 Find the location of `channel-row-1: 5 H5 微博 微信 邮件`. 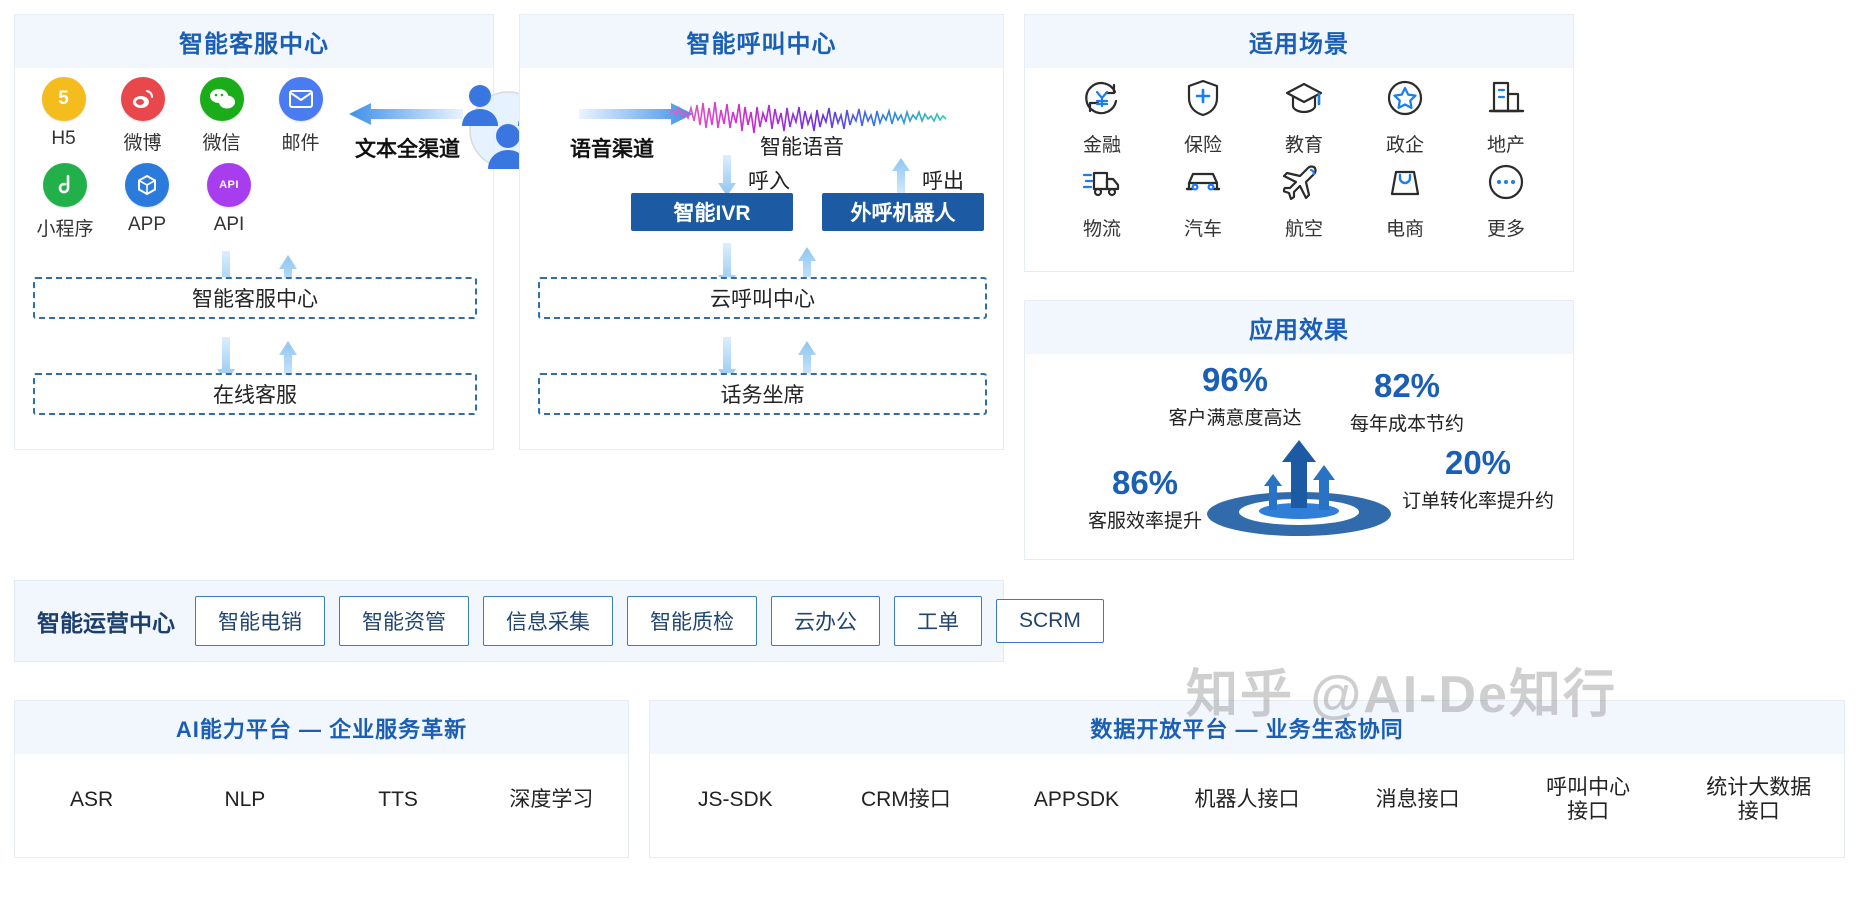

channel-row-1: 5 H5 微博 微信 邮件 is located at coordinates (182, 116).